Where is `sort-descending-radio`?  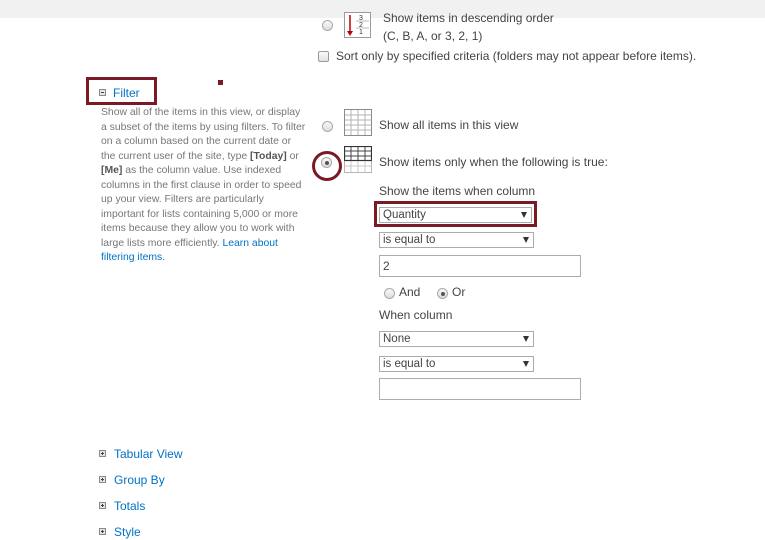
sort-descending-radio is located at coordinates (327, 25).